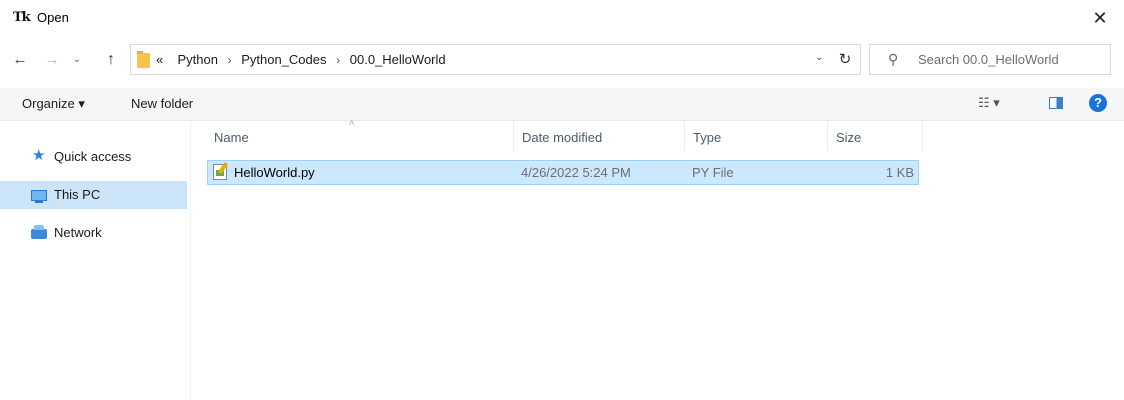 The height and width of the screenshot is (400, 1124). I want to click on sidebar-item-label: Network, so click(78, 232).